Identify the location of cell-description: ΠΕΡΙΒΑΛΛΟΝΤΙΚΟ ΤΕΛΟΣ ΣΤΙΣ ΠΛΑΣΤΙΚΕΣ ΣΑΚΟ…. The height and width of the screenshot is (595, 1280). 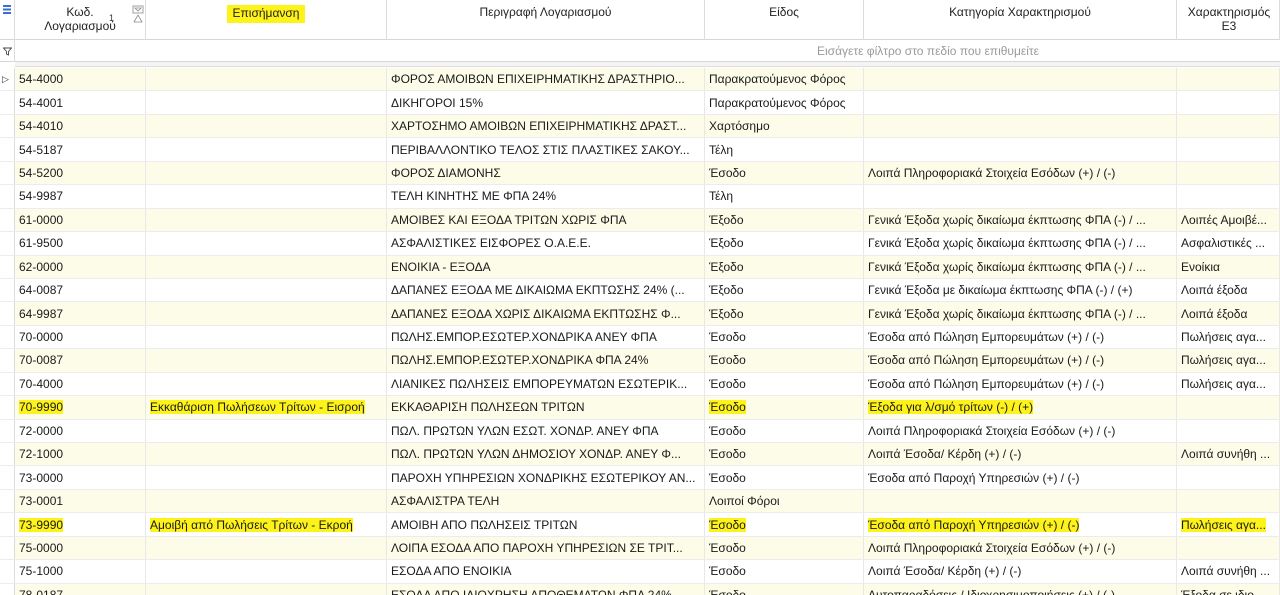
(546, 149).